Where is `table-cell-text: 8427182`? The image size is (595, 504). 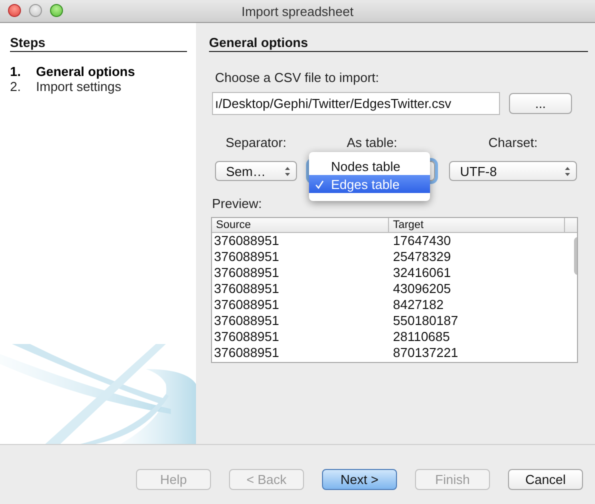
table-cell-text: 8427182 is located at coordinates (418, 305).